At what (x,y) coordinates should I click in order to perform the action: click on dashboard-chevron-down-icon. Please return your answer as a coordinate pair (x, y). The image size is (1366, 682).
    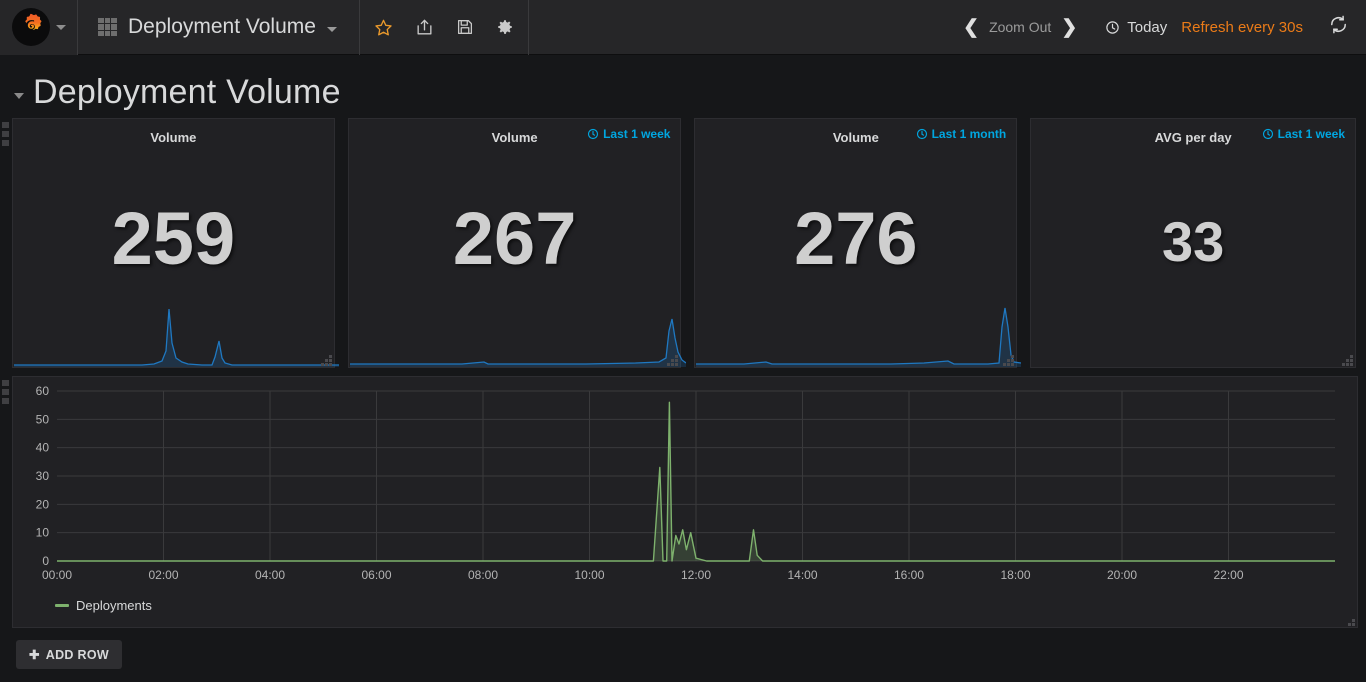
    Looking at the image, I should click on (331, 29).